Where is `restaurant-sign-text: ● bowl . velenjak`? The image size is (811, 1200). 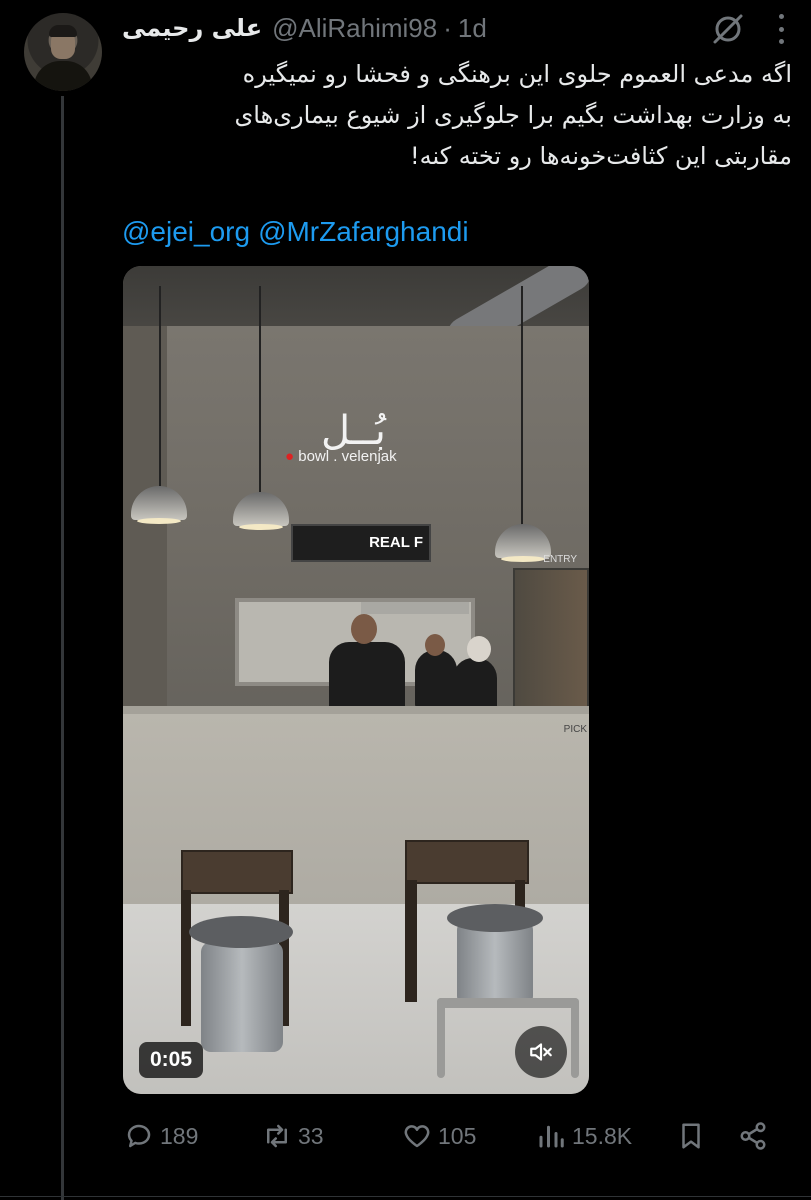 restaurant-sign-text: ● bowl . velenjak is located at coordinates (341, 456).